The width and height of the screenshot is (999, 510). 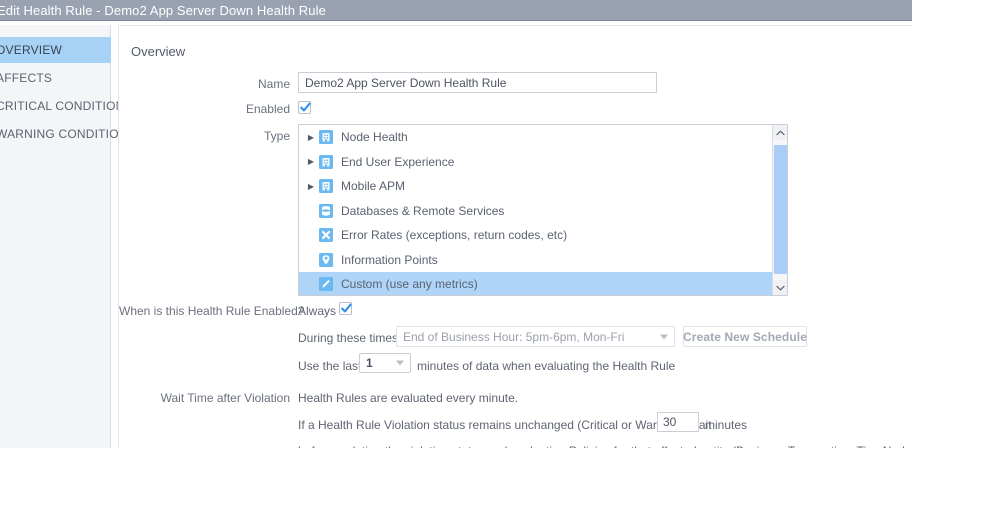 What do you see at coordinates (536, 186) in the screenshot?
I see `list-item: ▶ Mobile APM` at bounding box center [536, 186].